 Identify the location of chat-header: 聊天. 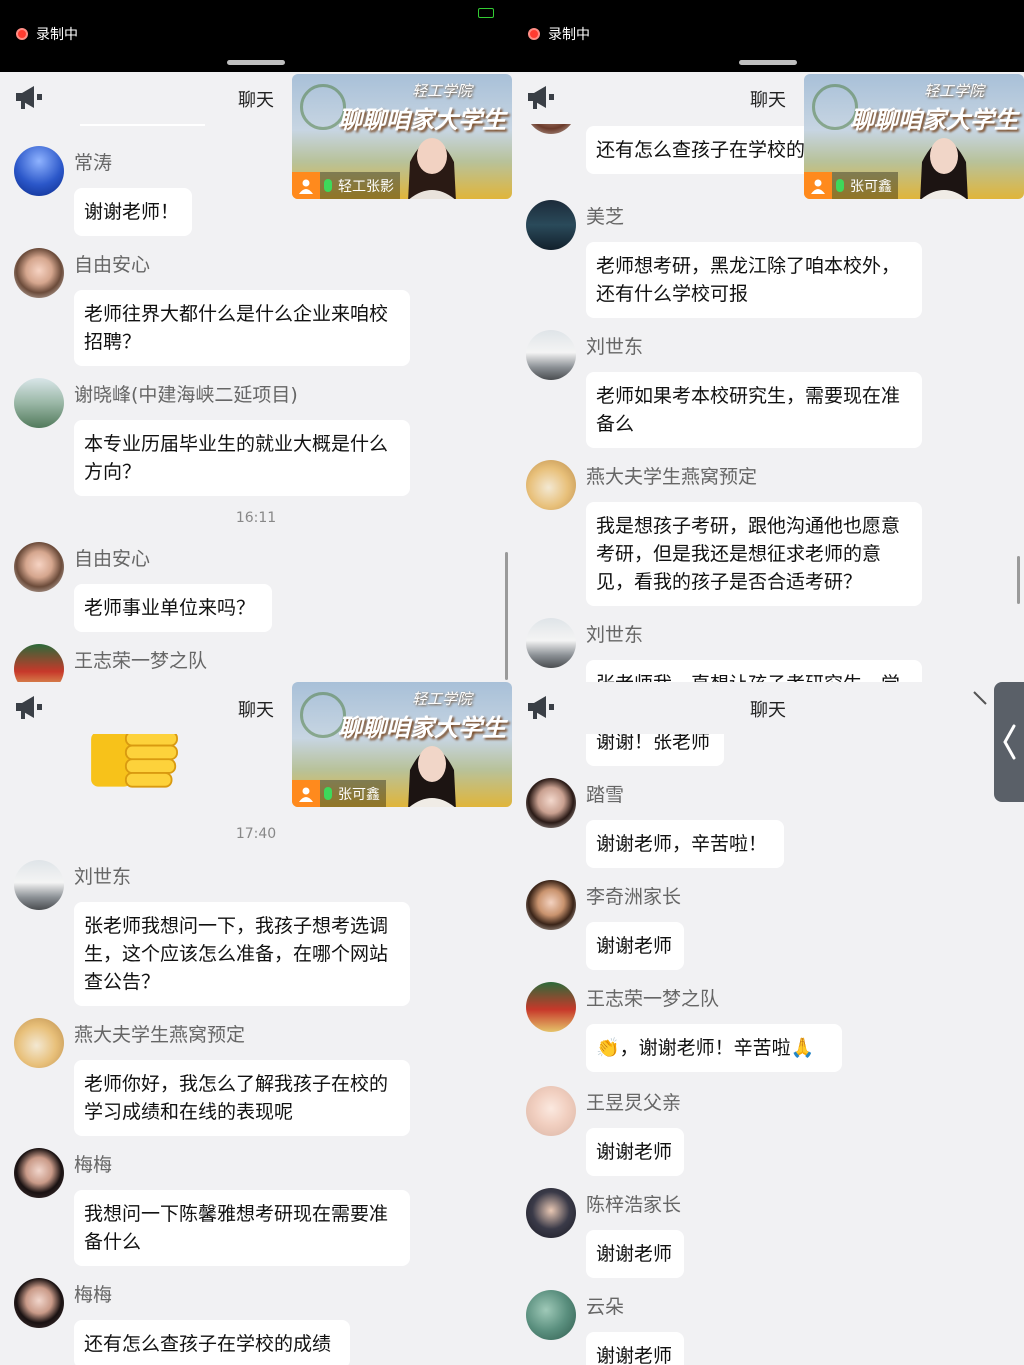
(768, 708).